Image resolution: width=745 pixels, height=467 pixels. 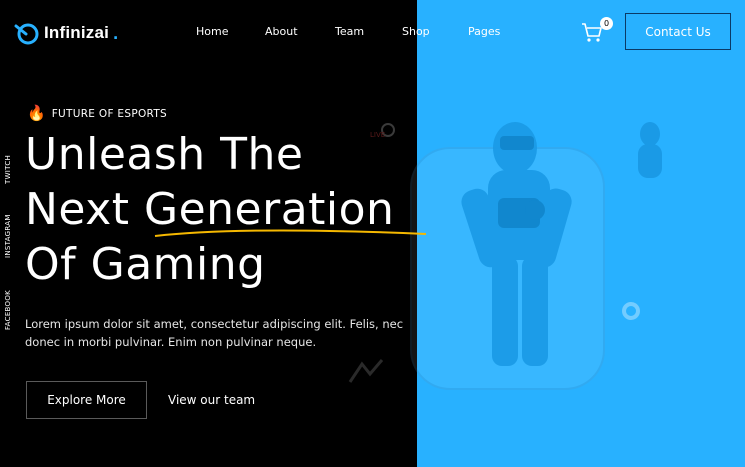 I want to click on gamer-silhouette, so click(x=366, y=371).